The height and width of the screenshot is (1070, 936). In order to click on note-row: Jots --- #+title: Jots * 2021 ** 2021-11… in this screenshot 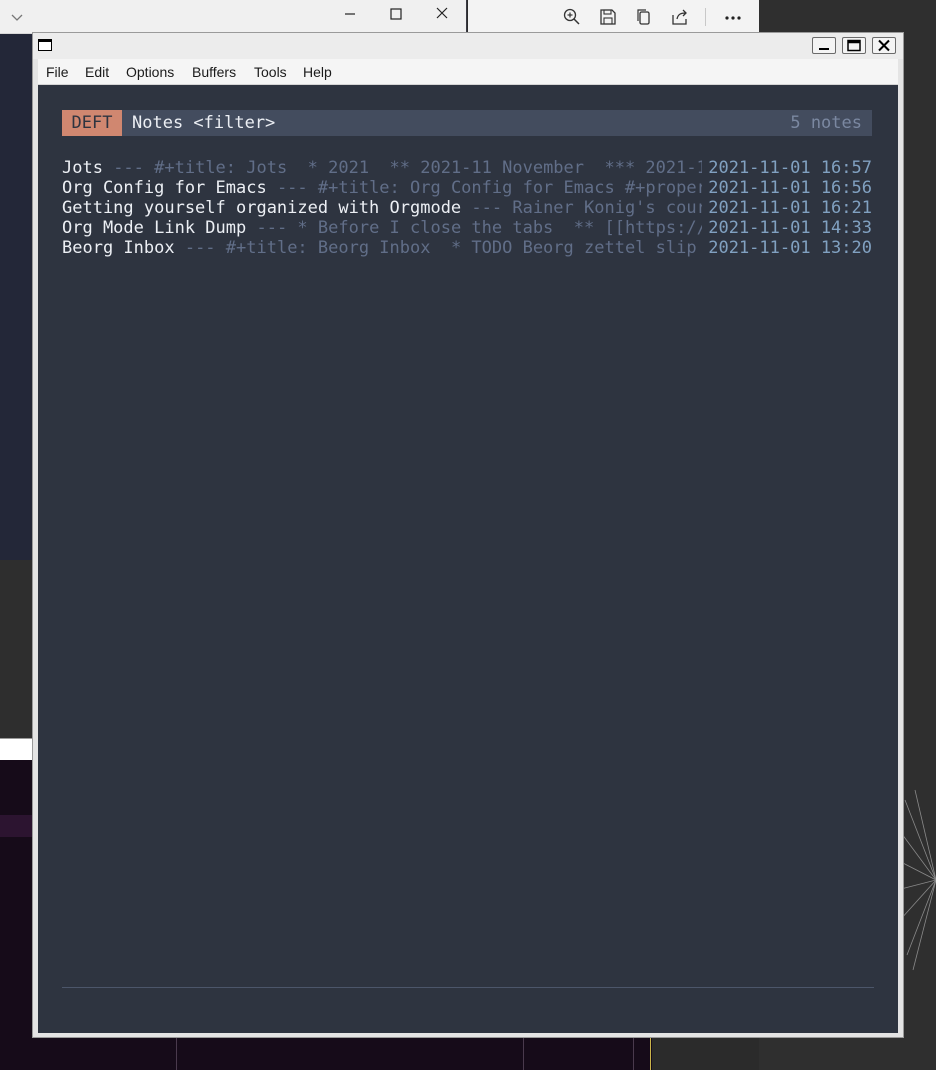, I will do `click(467, 168)`.